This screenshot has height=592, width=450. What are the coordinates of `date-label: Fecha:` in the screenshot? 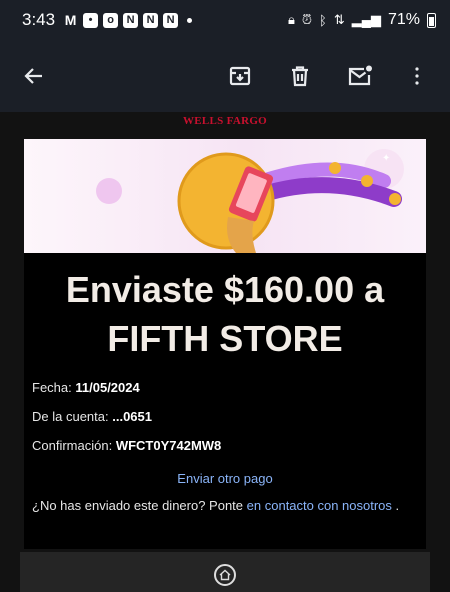 It's located at (52, 387).